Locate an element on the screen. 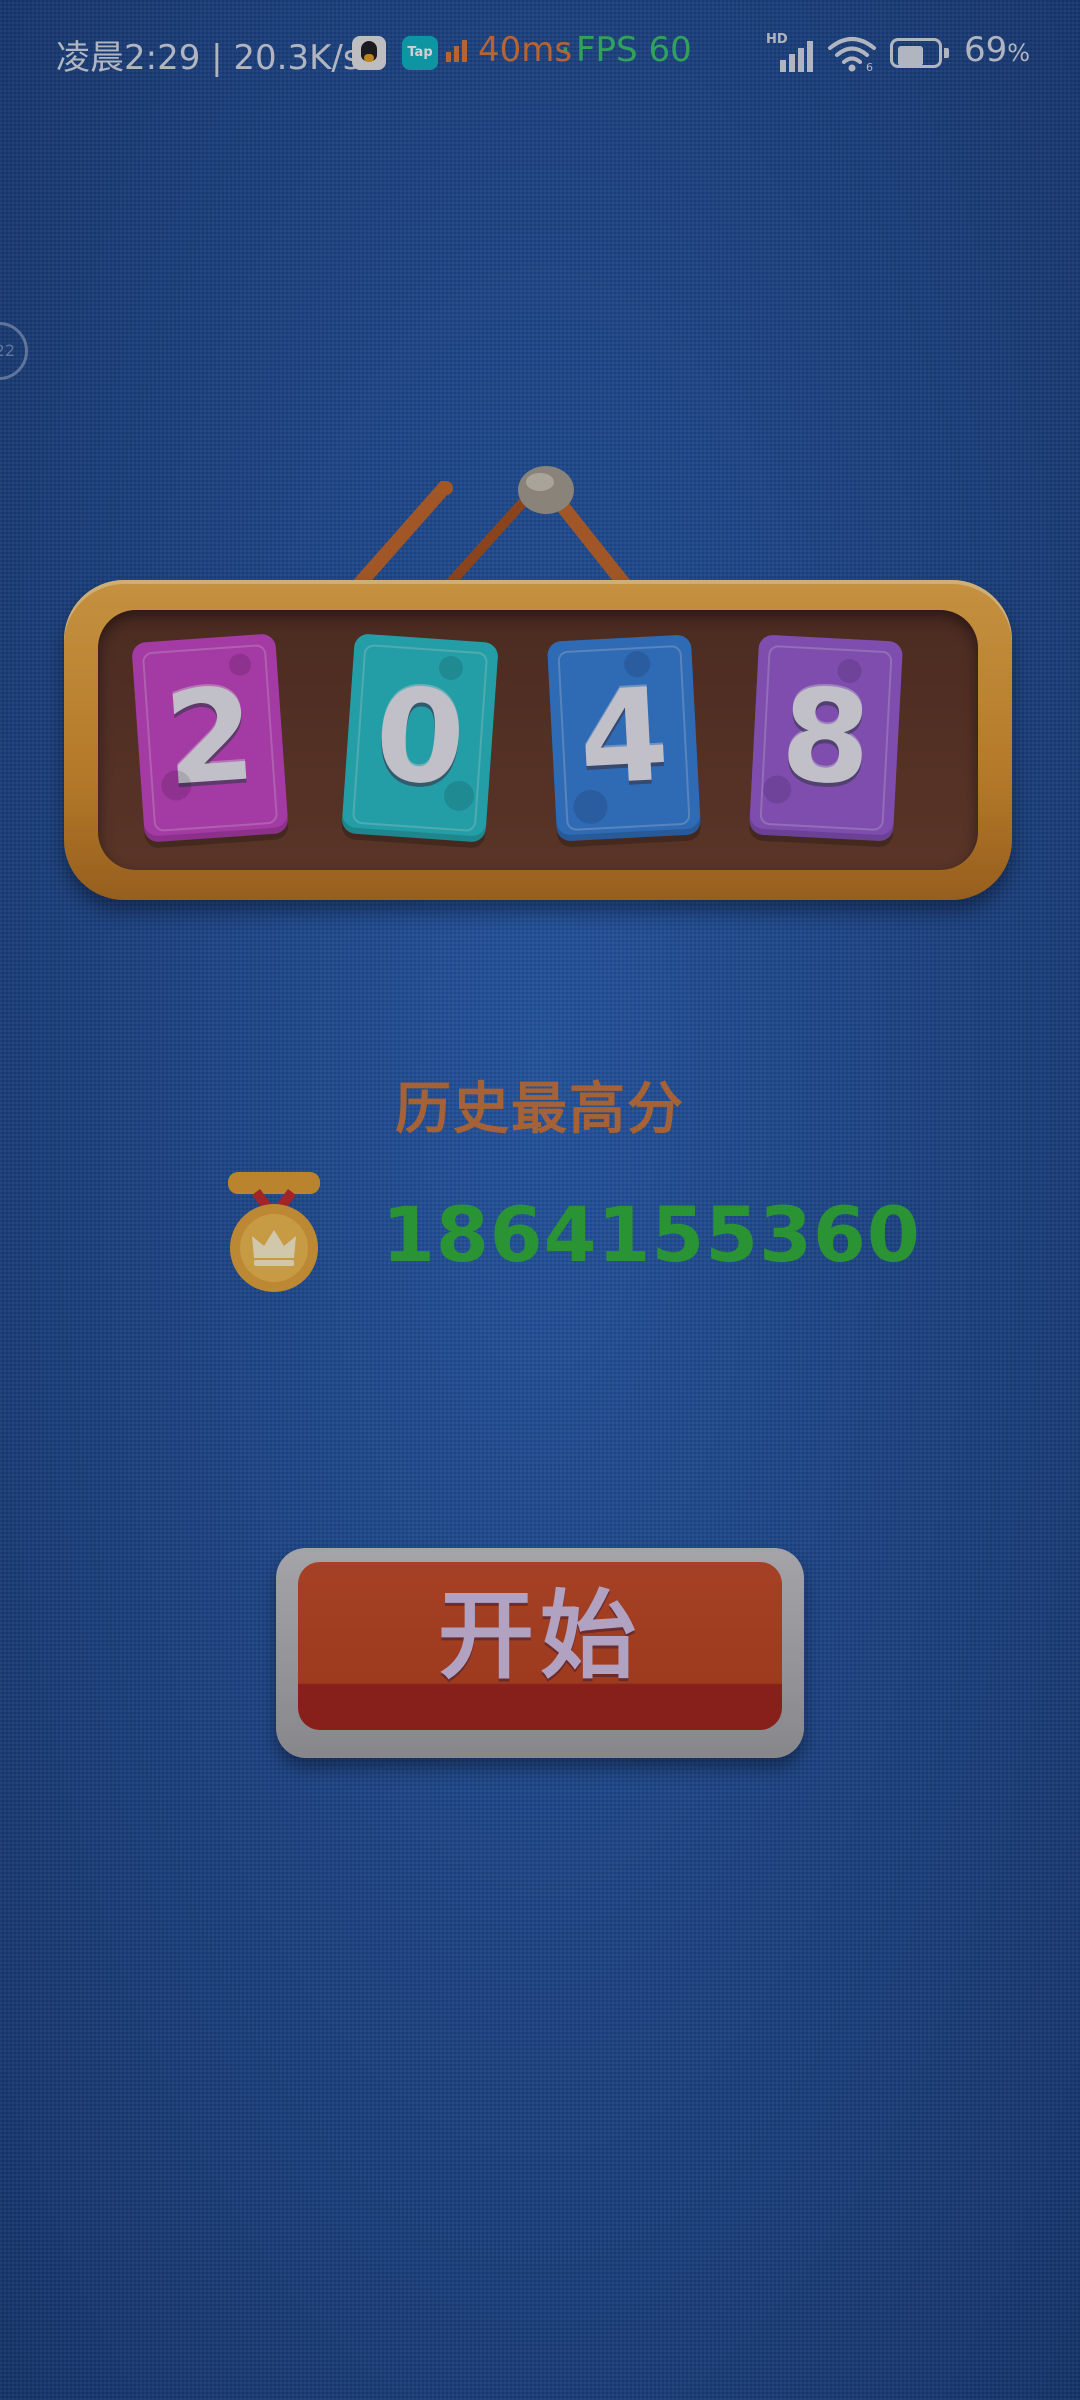 The image size is (1080, 2400). logo-tile-4: 4 is located at coordinates (624, 738).